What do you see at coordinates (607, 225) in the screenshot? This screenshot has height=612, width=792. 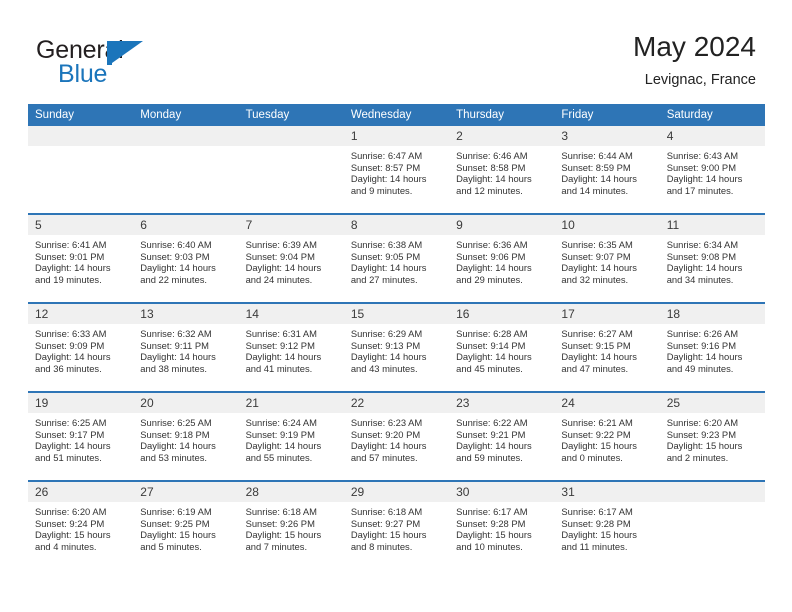 I see `day-number: 10` at bounding box center [607, 225].